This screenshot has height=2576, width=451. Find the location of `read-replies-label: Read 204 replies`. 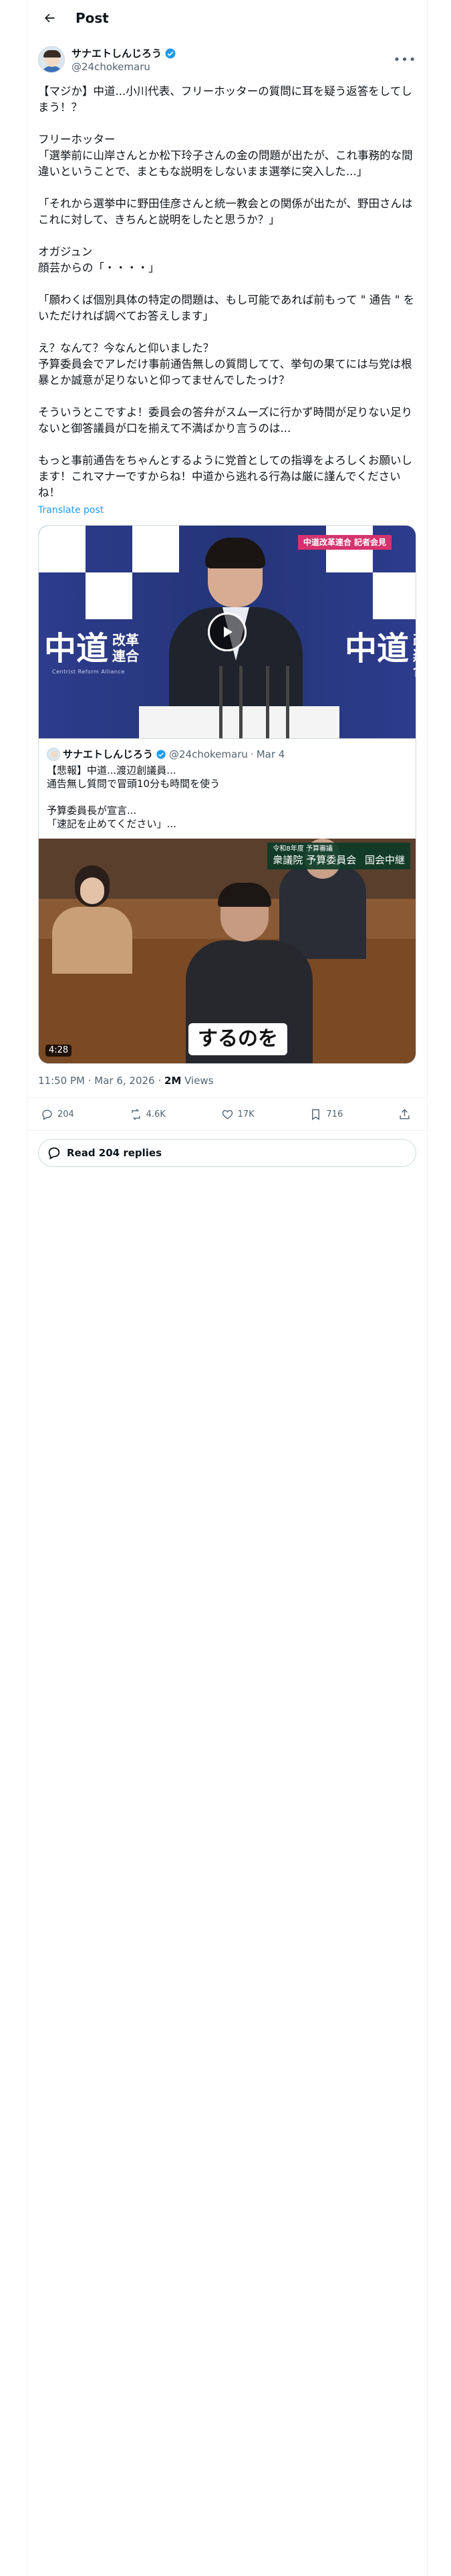

read-replies-label: Read 204 replies is located at coordinates (114, 1153).